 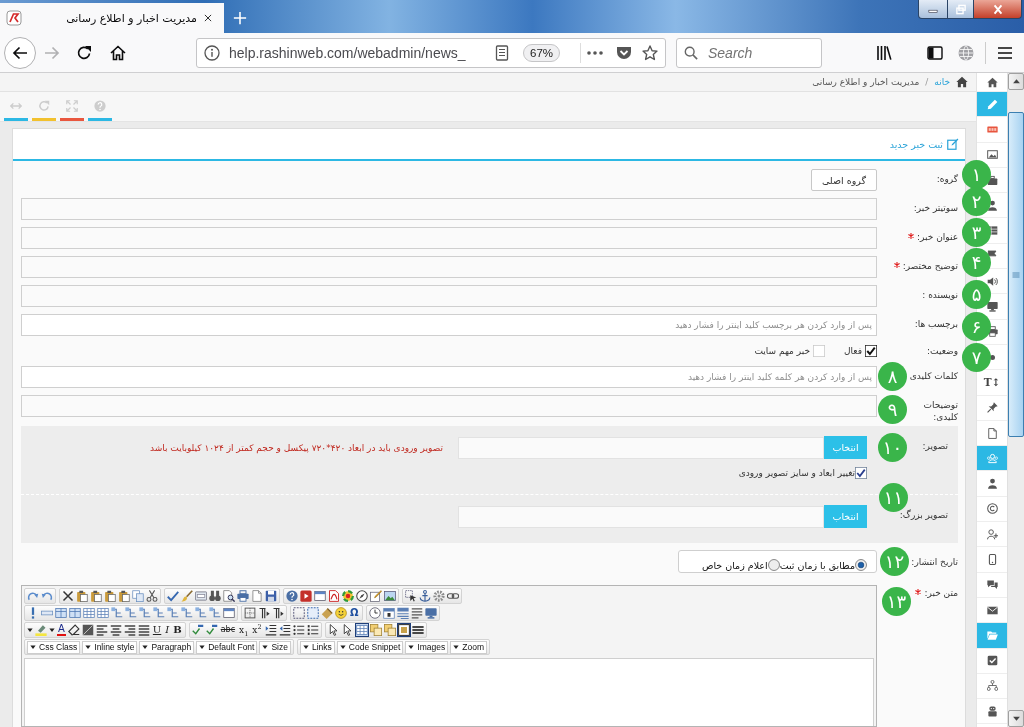 What do you see at coordinates (313, 613) in the screenshot?
I see `dashed-frame-icon` at bounding box center [313, 613].